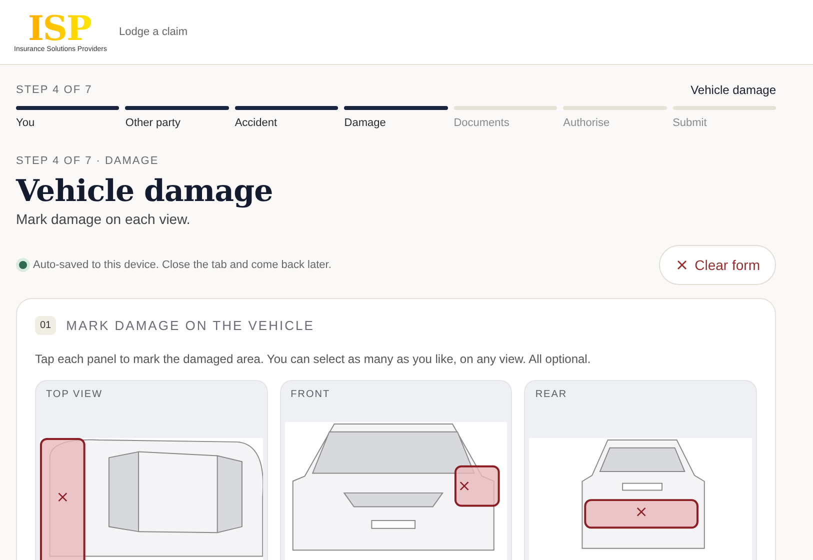 Image resolution: width=813 pixels, height=560 pixels. Describe the element at coordinates (717, 265) in the screenshot. I see `clear-form-button: Clear form` at that location.